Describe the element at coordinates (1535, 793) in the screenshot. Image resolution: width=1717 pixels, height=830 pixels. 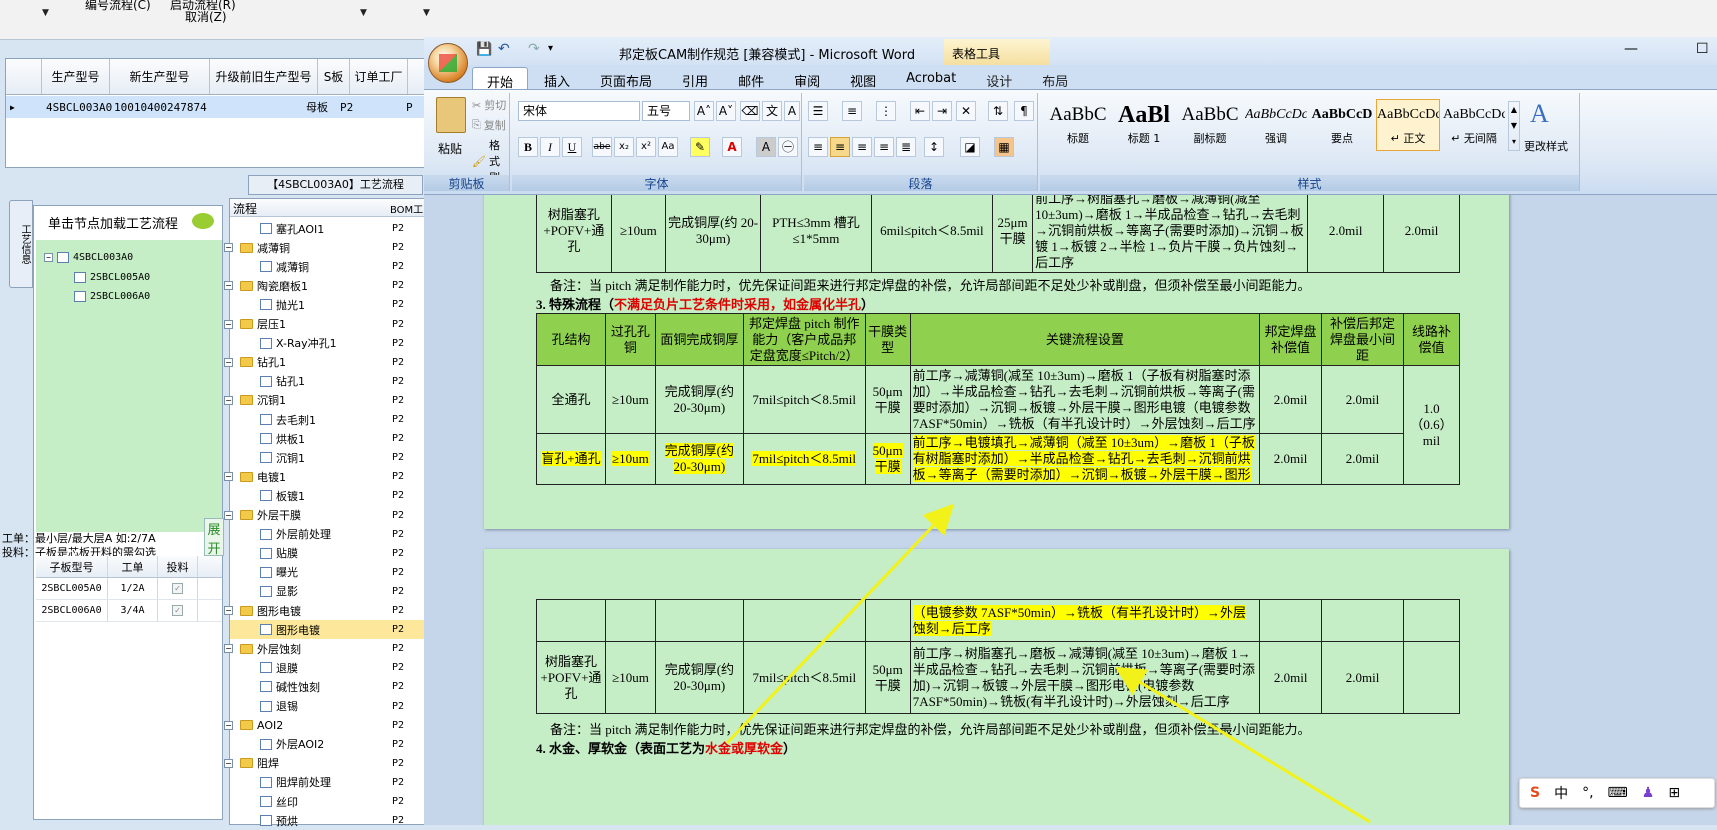
I see `sogou-logo: S` at that location.